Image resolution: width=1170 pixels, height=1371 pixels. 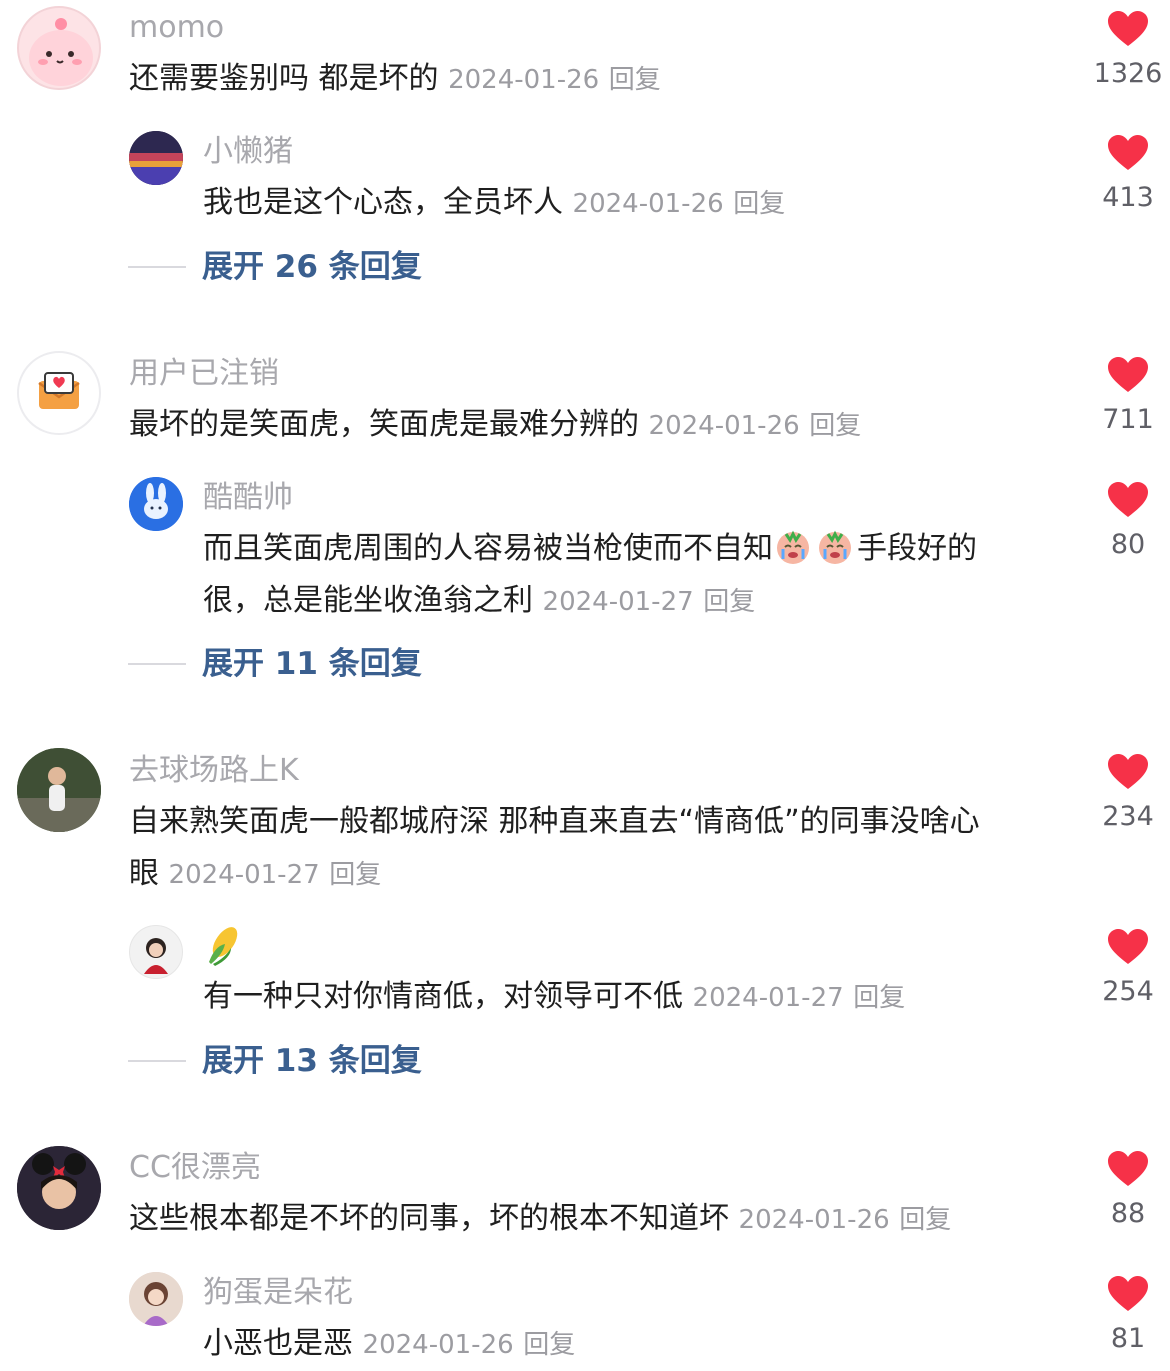 I want to click on comment-date: 2024-01-27, so click(x=244, y=875).